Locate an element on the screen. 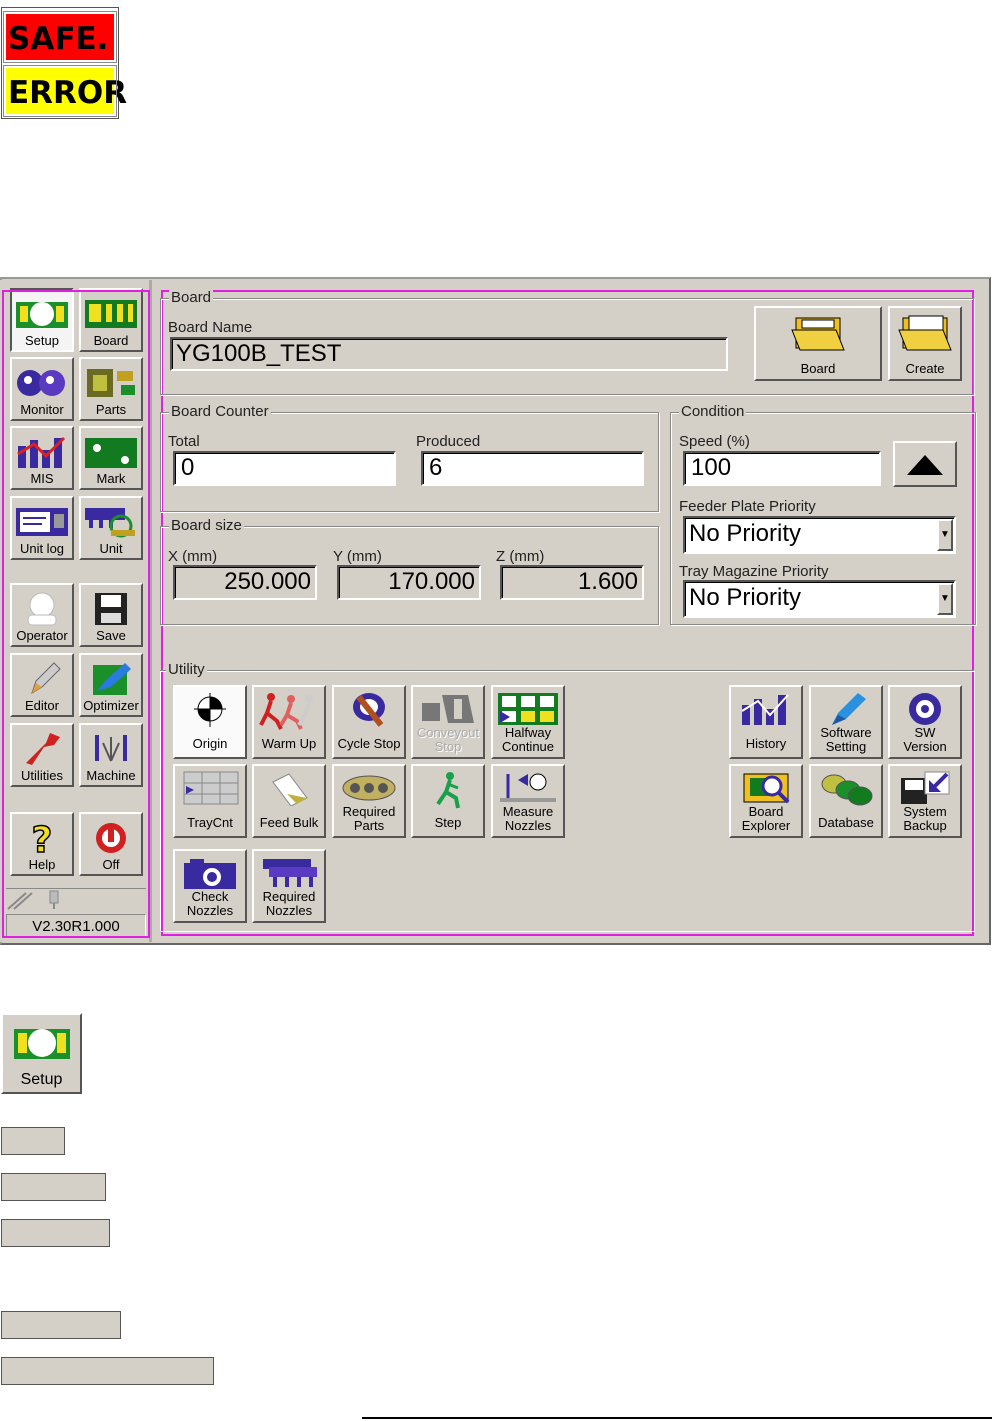  history-button: History is located at coordinates (766, 722).